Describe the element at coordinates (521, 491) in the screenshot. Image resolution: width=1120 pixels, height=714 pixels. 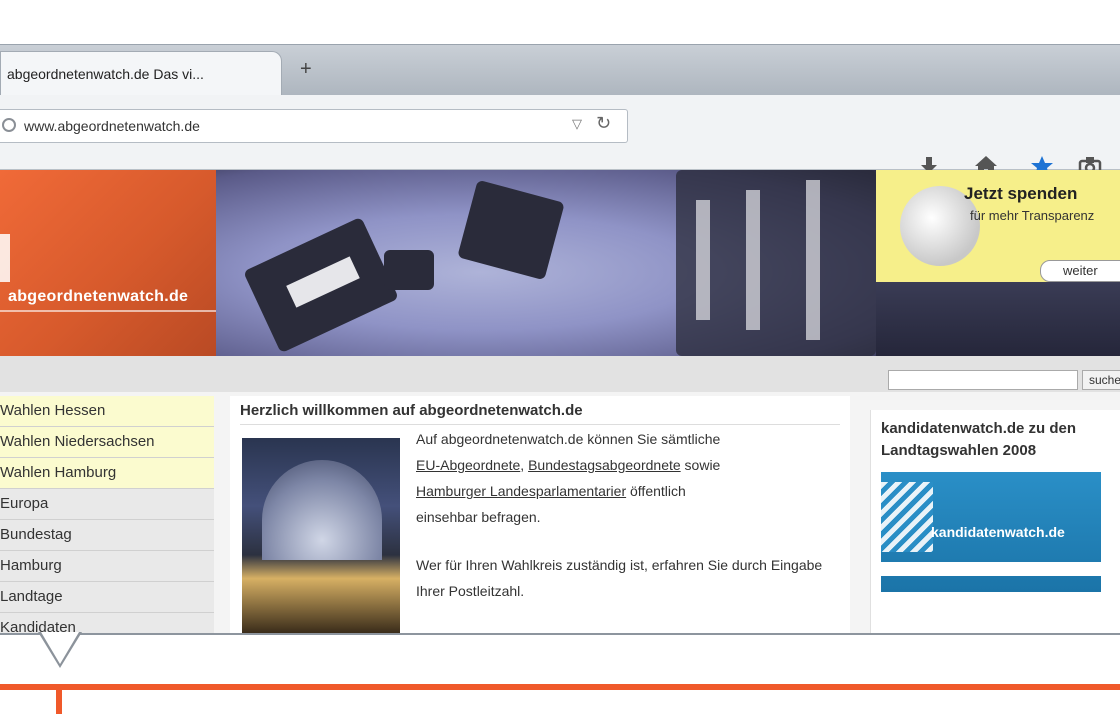
I see `hamburg-link: Hamburger Landesparlamentarier` at that location.